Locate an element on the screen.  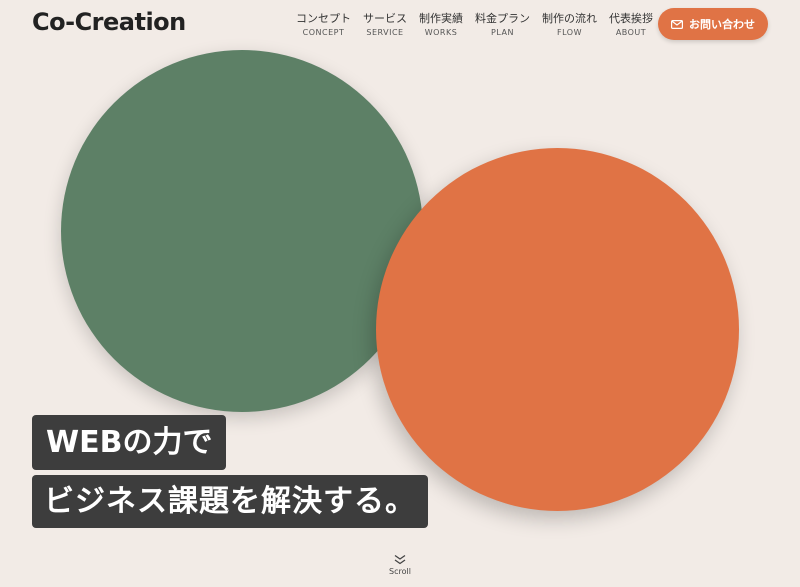
nav-item-flow: 制作の流れ FLOW is located at coordinates (569, 25).